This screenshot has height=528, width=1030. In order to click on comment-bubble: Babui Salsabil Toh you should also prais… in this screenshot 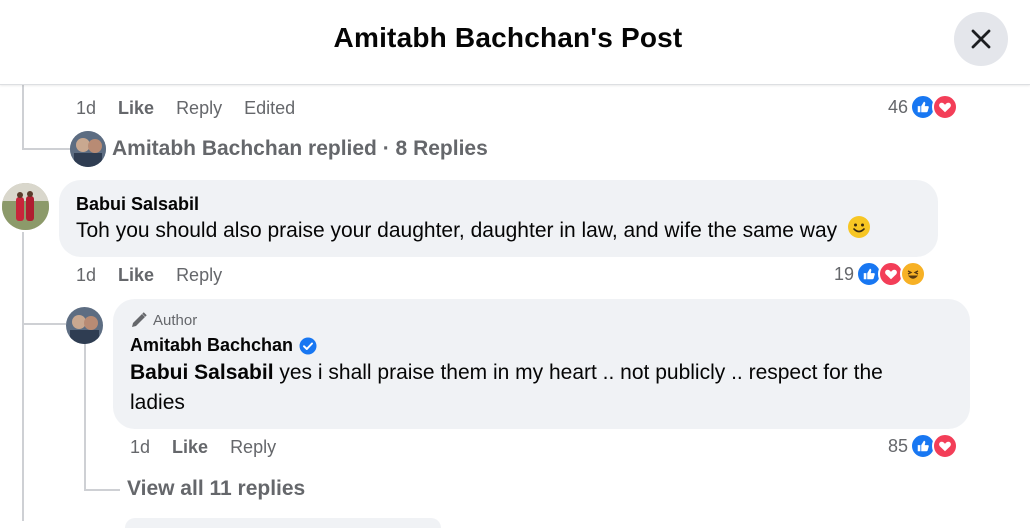, I will do `click(498, 218)`.